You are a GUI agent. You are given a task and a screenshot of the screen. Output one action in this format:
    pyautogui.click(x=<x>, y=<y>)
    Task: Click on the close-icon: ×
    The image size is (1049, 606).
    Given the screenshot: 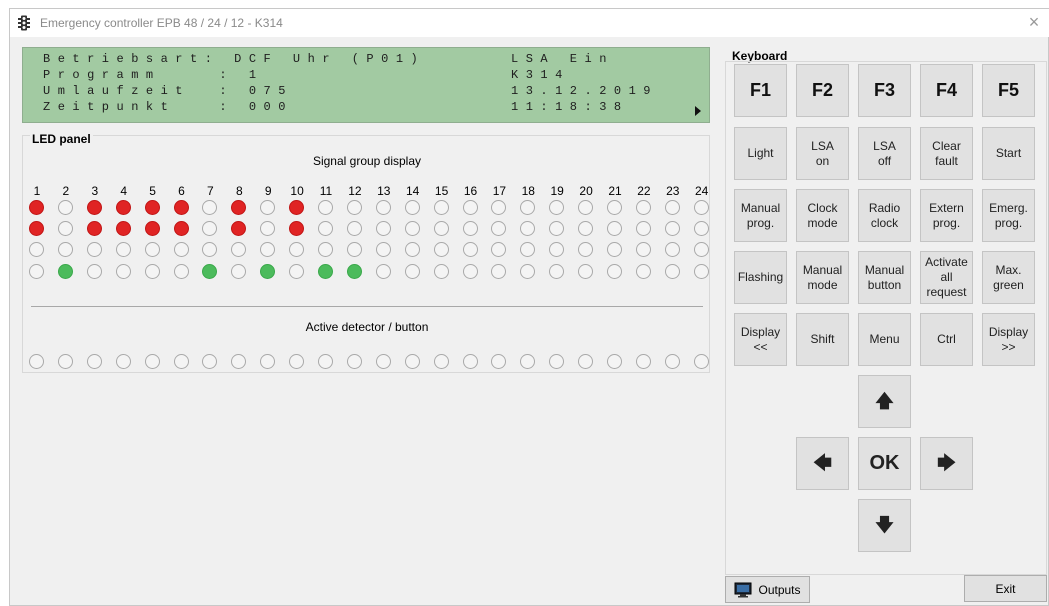 What is the action you would take?
    pyautogui.click(x=1034, y=22)
    